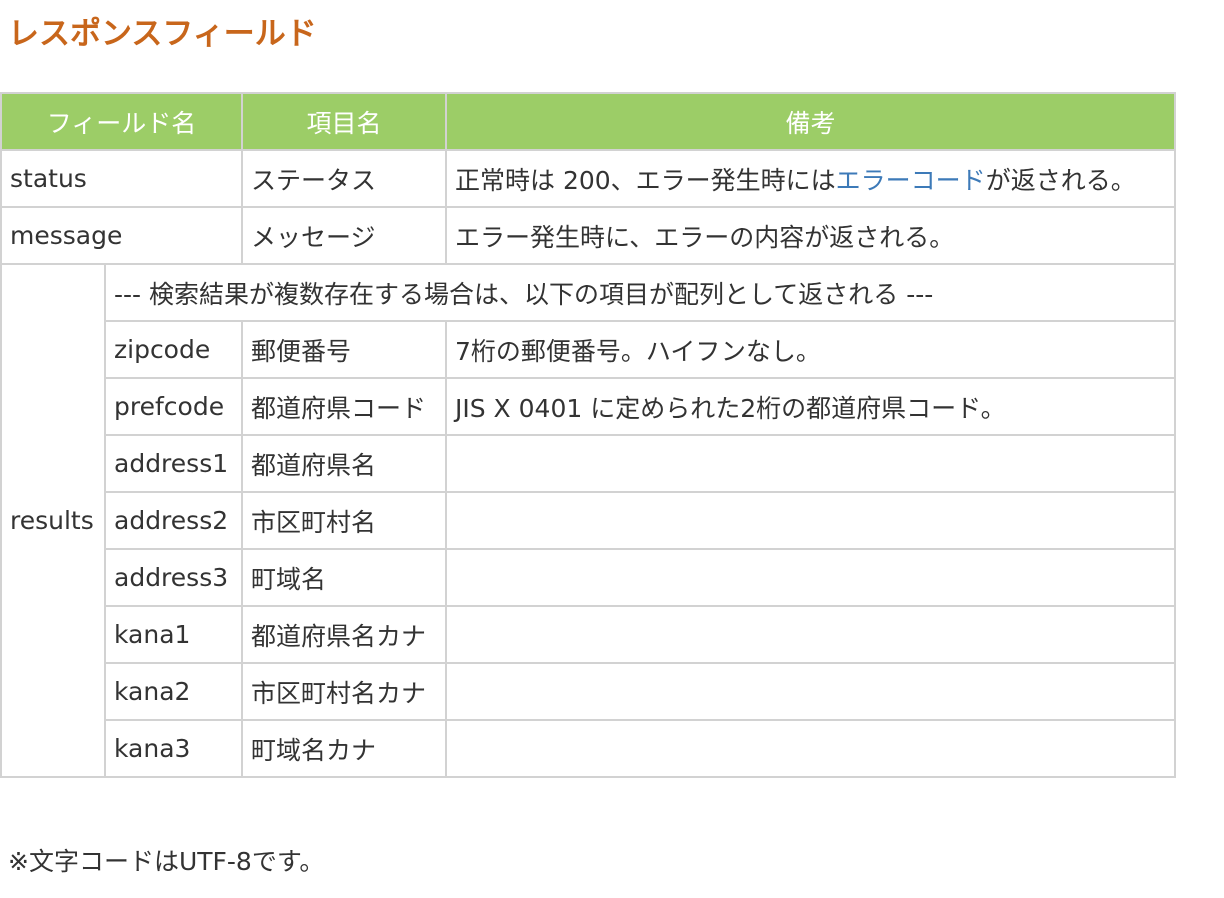  I want to click on result-item: 市区町村名カナ, so click(344, 691).